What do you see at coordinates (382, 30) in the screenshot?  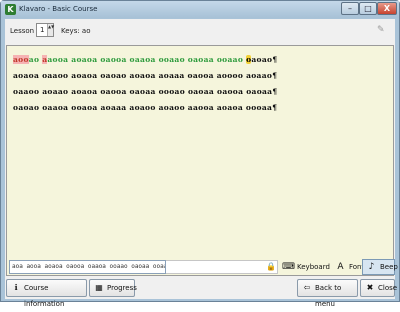 I see `edit-lesson-icon: ✎` at bounding box center [382, 30].